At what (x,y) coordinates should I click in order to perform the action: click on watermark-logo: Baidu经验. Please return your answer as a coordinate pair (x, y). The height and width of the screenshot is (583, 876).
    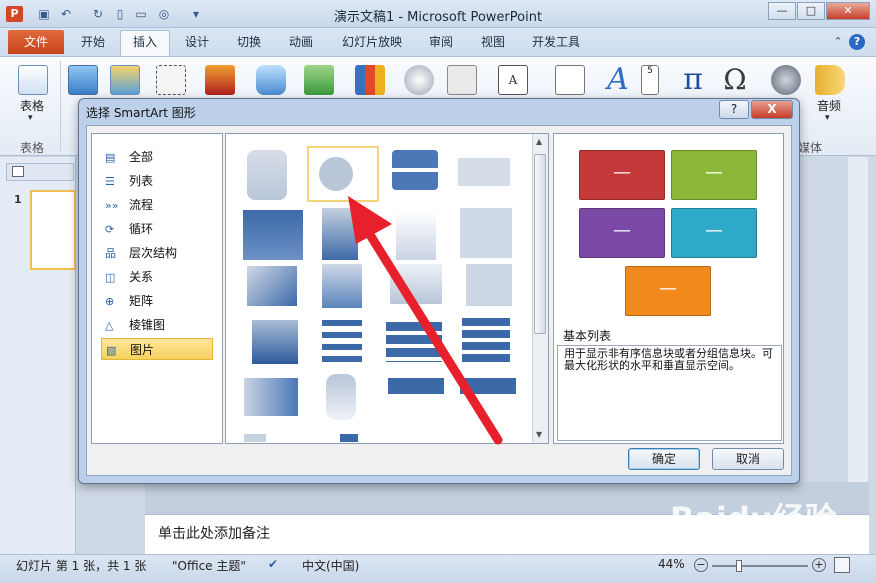
    Looking at the image, I should click on (753, 519).